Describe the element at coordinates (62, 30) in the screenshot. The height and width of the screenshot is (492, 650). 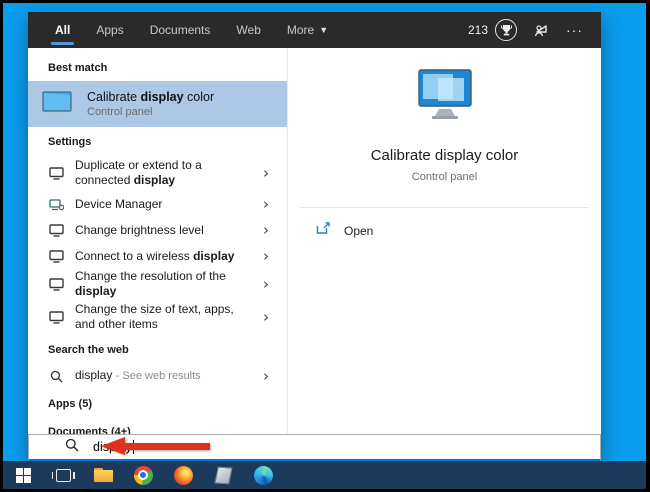
I see `tab-all: All` at that location.